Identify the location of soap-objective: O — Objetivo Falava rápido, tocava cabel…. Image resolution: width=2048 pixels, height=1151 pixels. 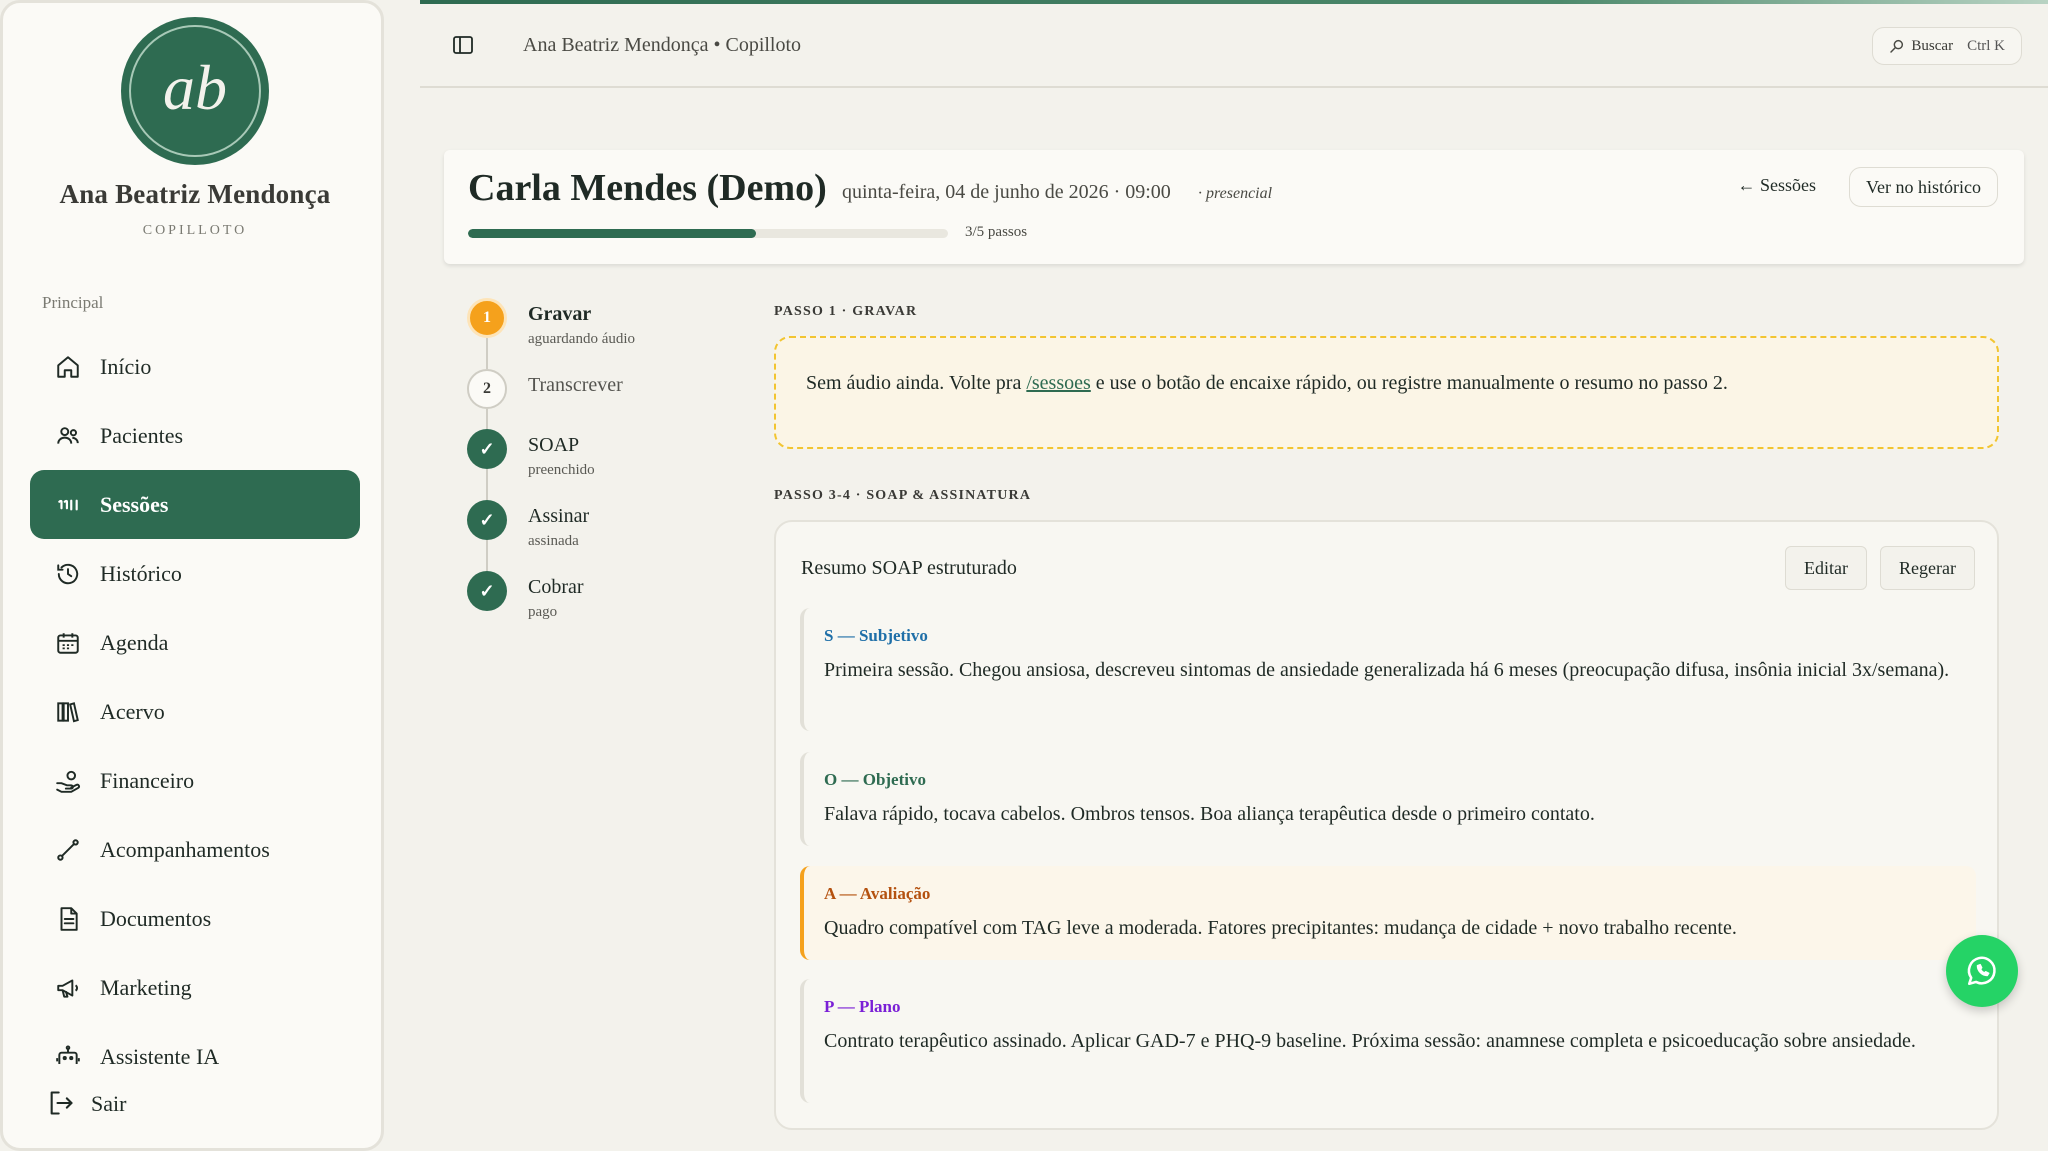
(1388, 799).